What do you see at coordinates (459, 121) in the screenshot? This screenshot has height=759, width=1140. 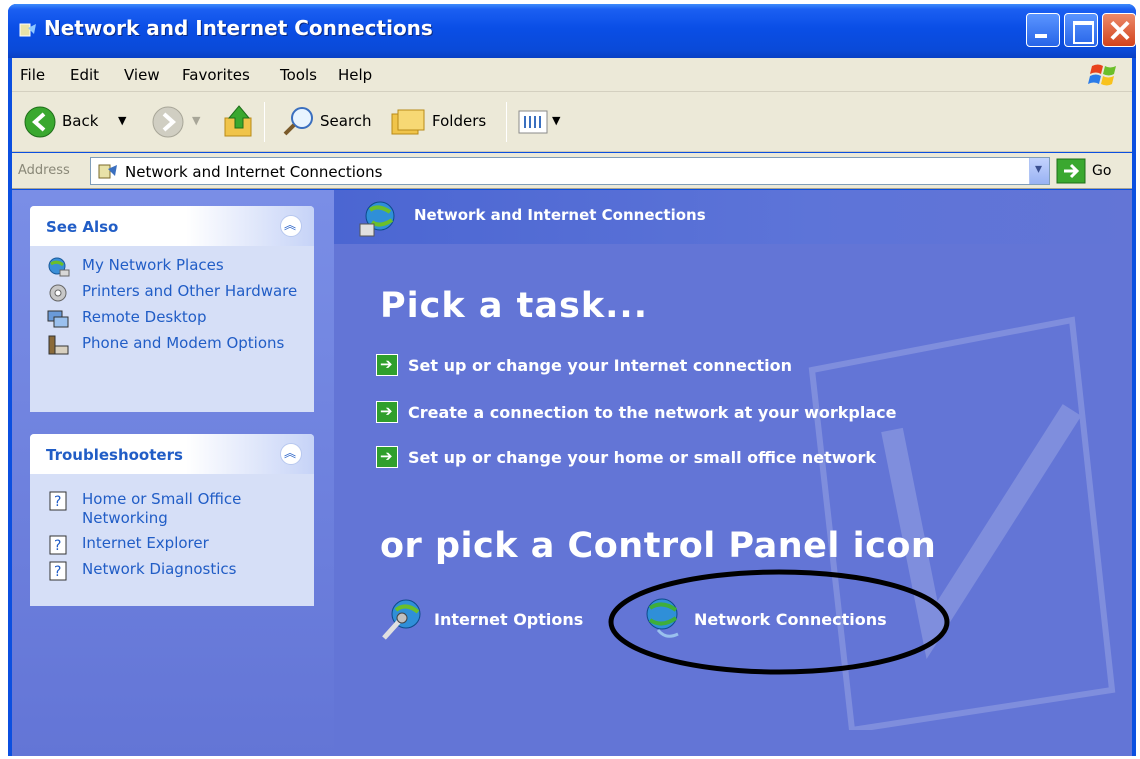 I see `folders-label: Folders` at bounding box center [459, 121].